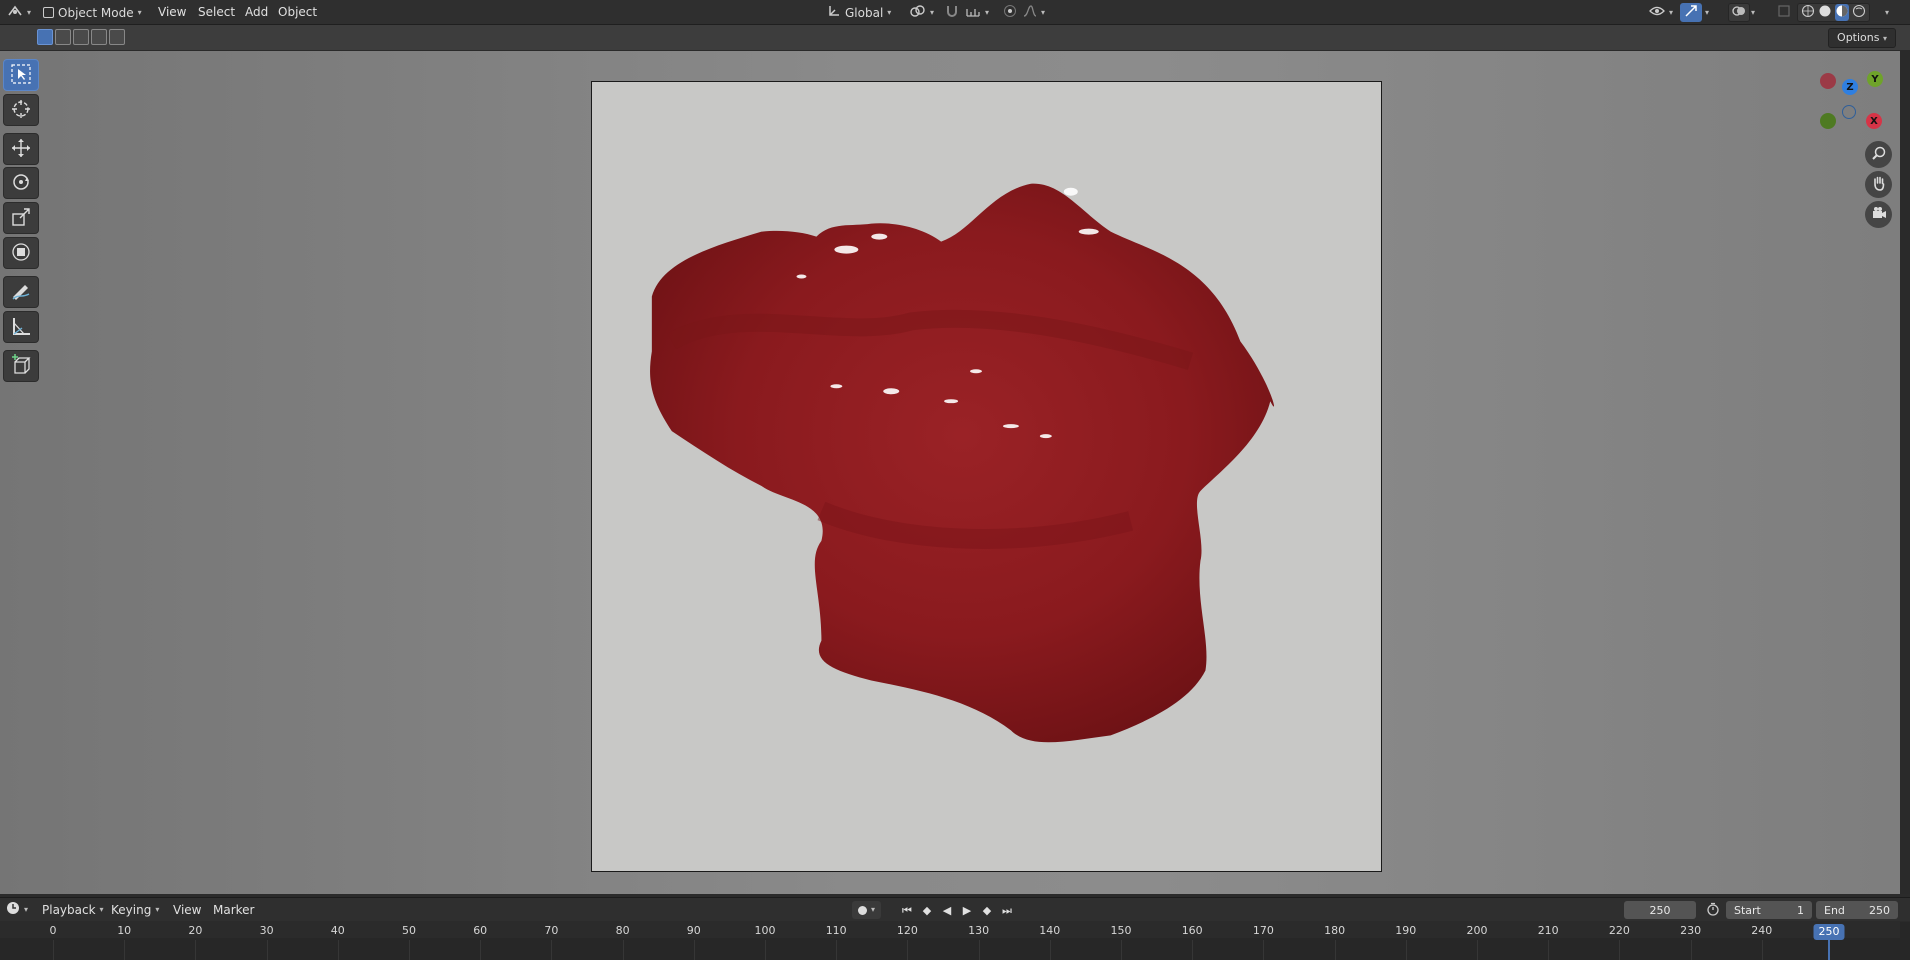  Describe the element at coordinates (1829, 950) in the screenshot. I see `playhead-line` at that location.